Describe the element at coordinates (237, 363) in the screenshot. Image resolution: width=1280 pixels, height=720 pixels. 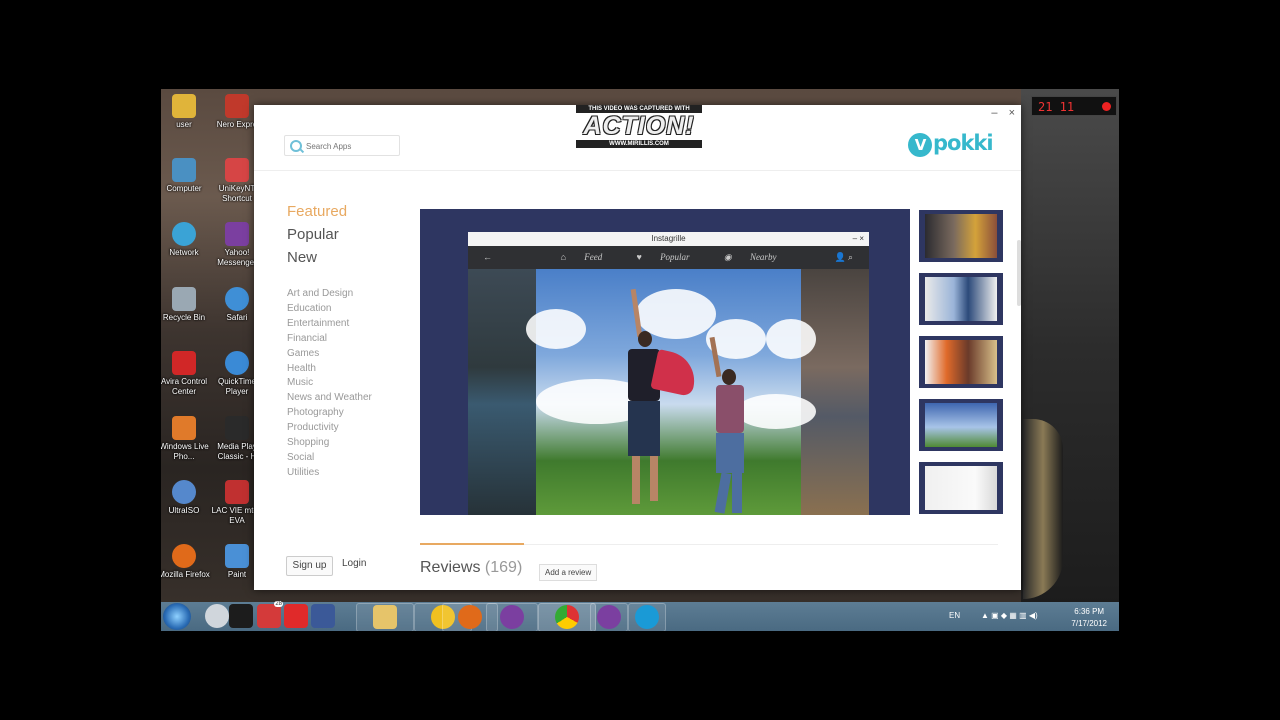
I see `quicktime-icon` at that location.